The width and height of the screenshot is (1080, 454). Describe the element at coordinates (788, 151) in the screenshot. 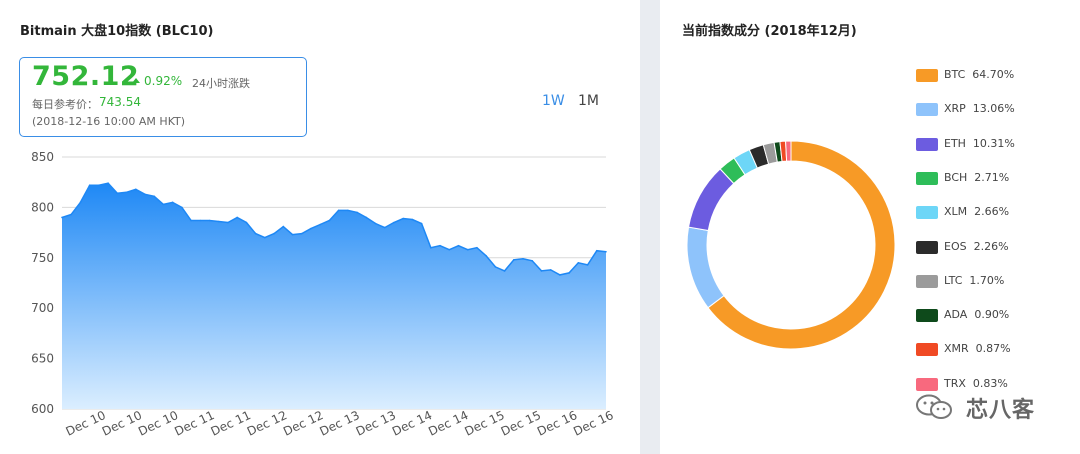

I see `slice-trx` at that location.